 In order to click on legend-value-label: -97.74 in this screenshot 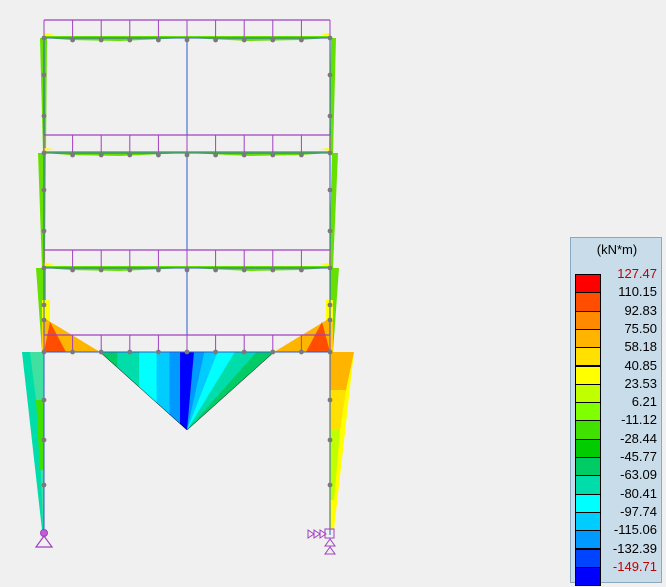, I will do `click(638, 511)`.